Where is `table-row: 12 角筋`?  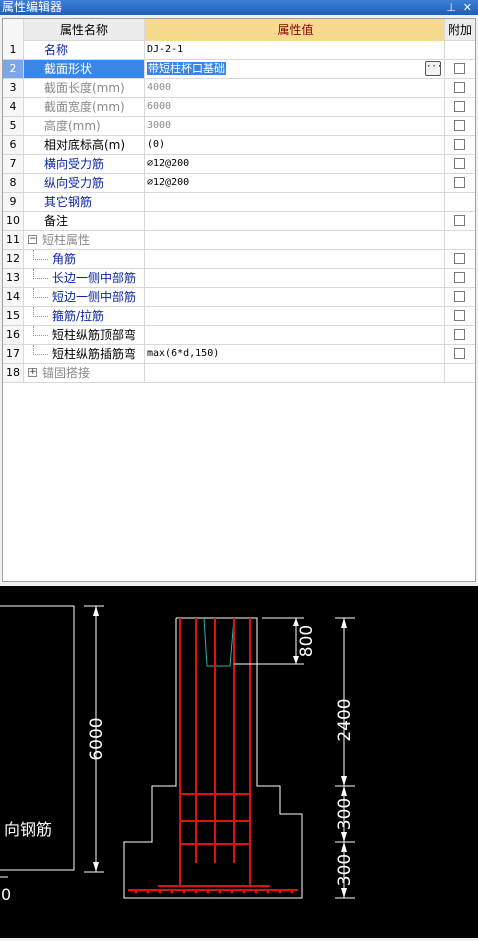
table-row: 12 角筋 is located at coordinates (239, 259).